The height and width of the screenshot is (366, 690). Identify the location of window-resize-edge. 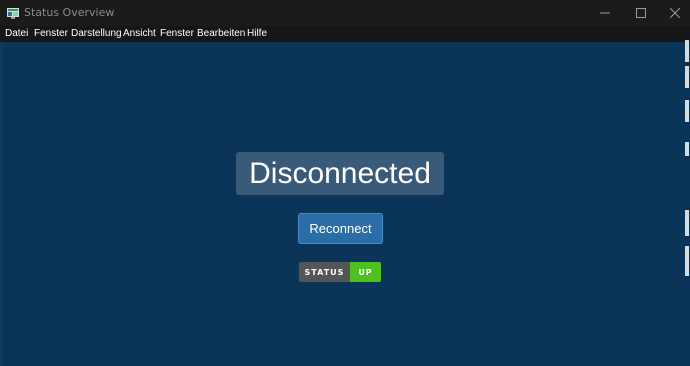
(687, 203).